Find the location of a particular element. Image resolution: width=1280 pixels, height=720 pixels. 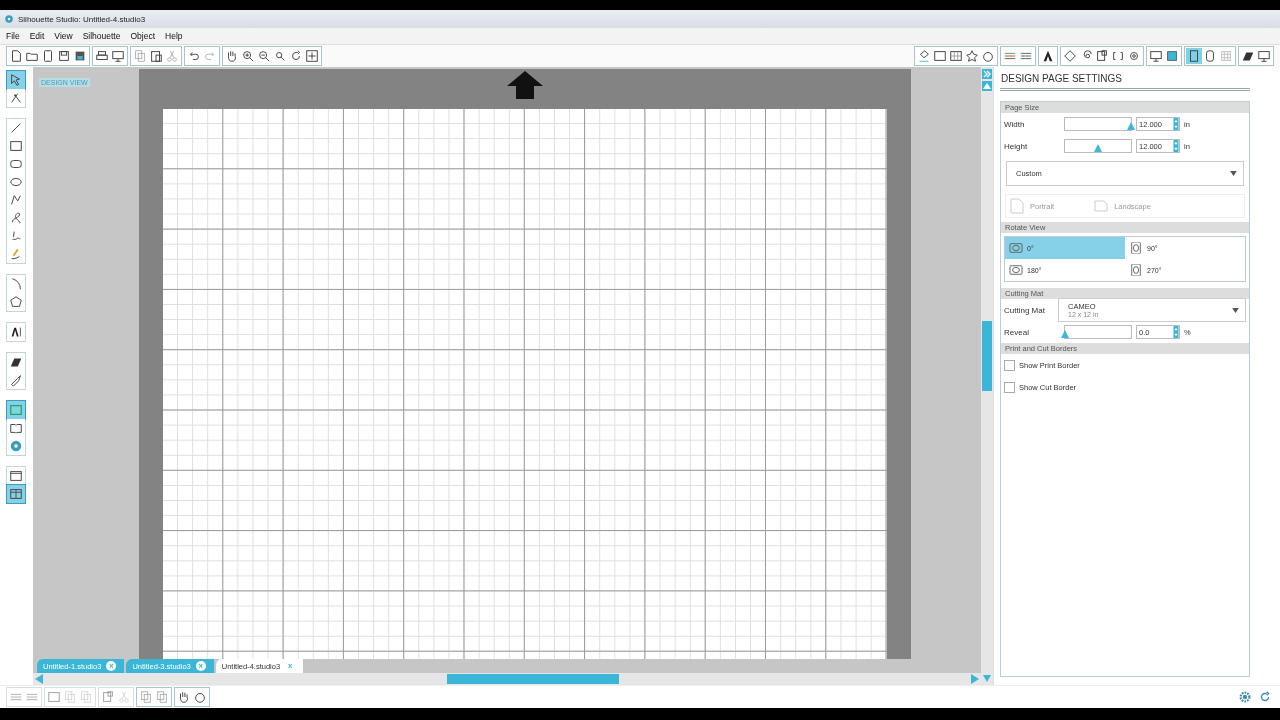

ellipse-icon is located at coordinates (16, 182).